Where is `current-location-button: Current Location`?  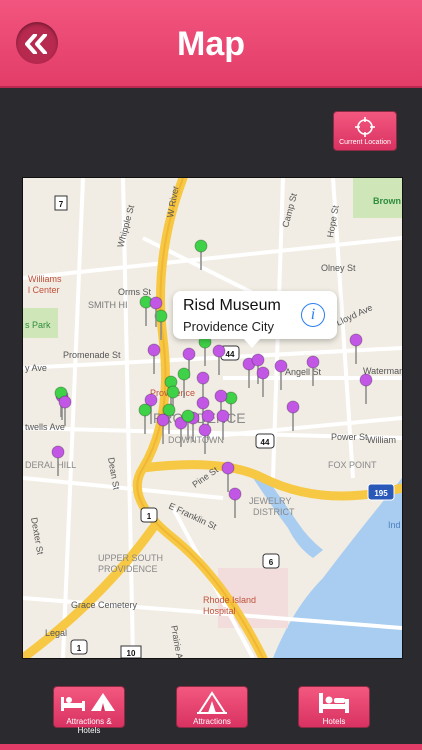
current-location-button: Current Location is located at coordinates (365, 131).